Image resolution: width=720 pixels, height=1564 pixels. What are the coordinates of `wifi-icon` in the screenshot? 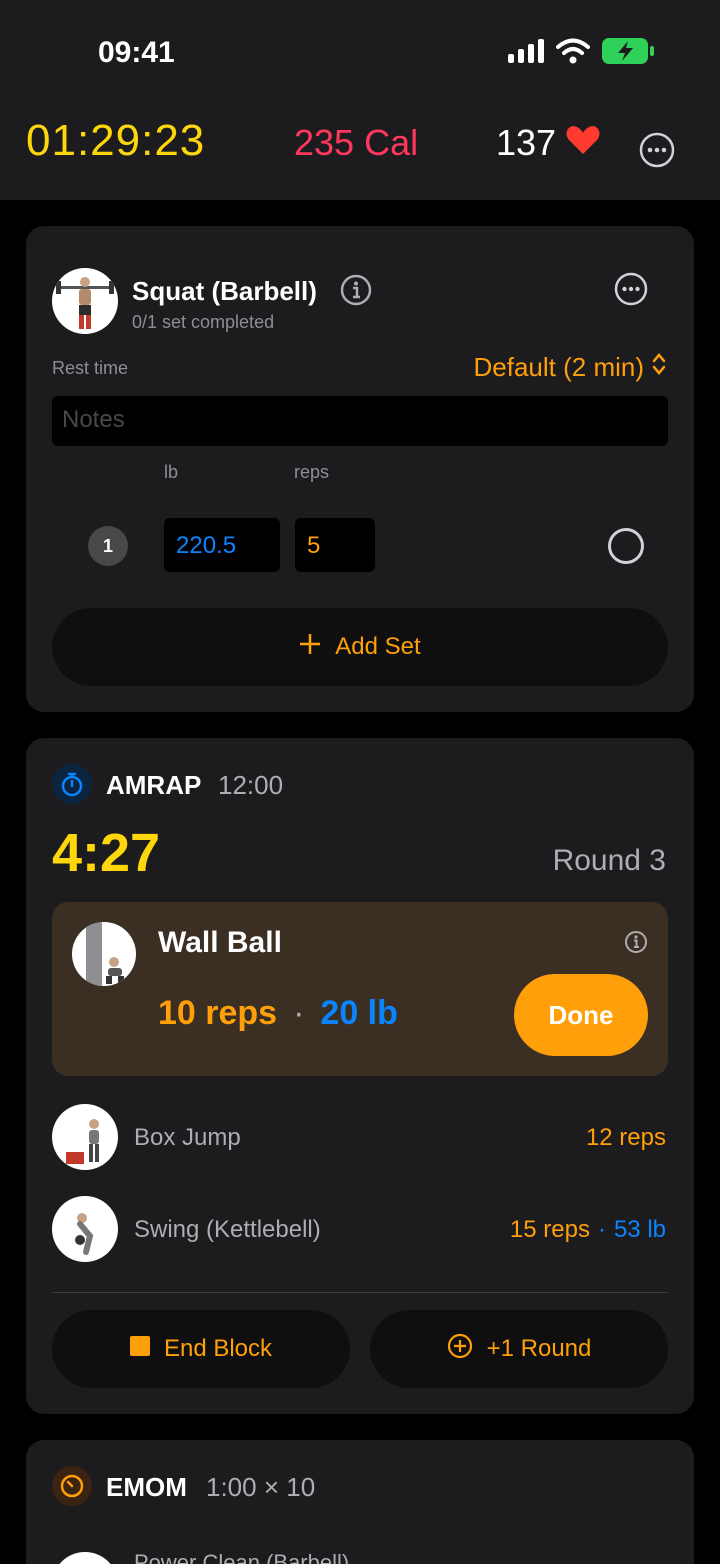 It's located at (573, 53).